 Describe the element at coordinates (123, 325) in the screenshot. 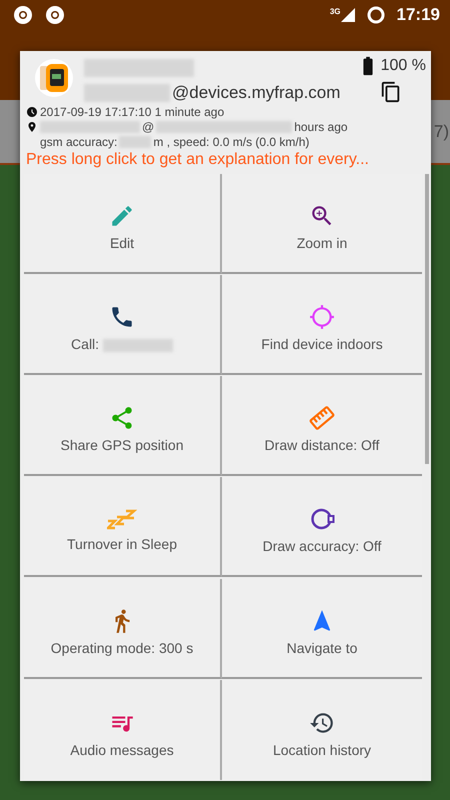

I see `action-button: Call:` at that location.